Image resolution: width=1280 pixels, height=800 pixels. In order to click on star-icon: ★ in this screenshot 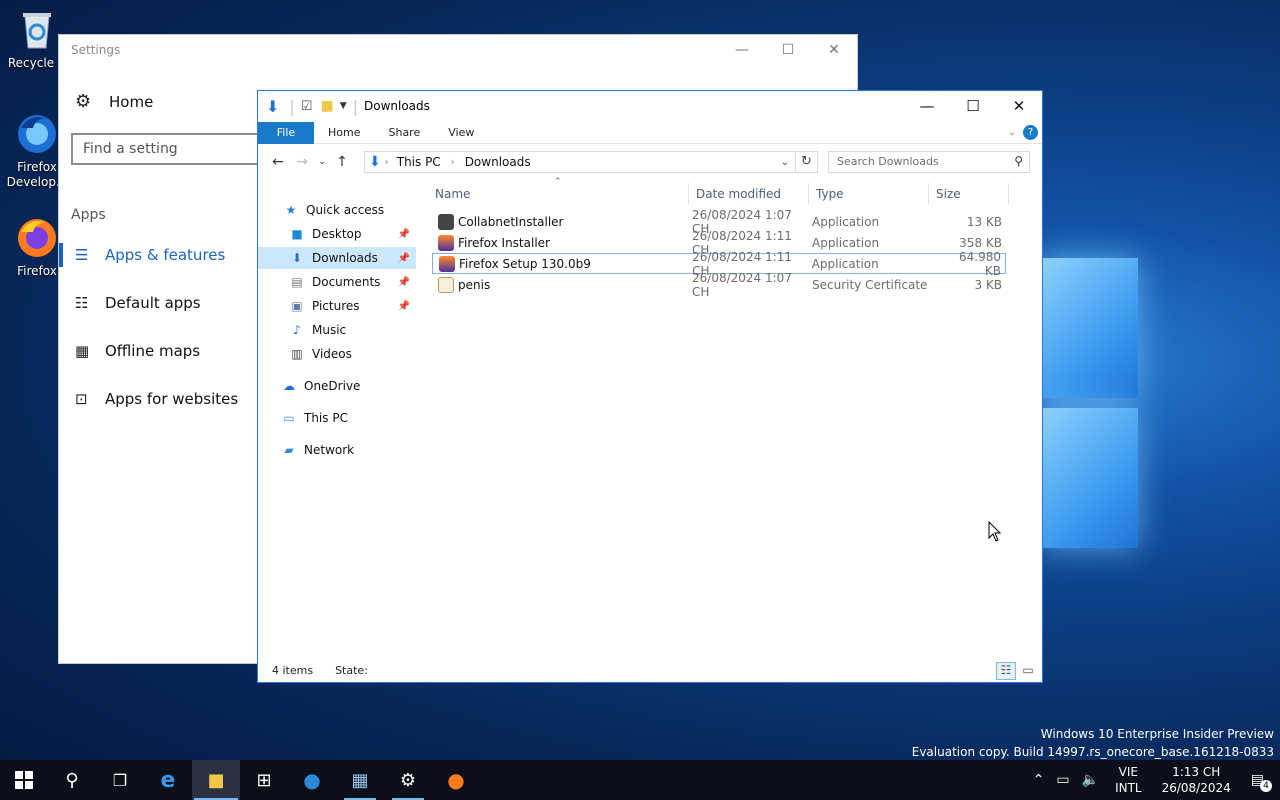, I will do `click(291, 210)`.